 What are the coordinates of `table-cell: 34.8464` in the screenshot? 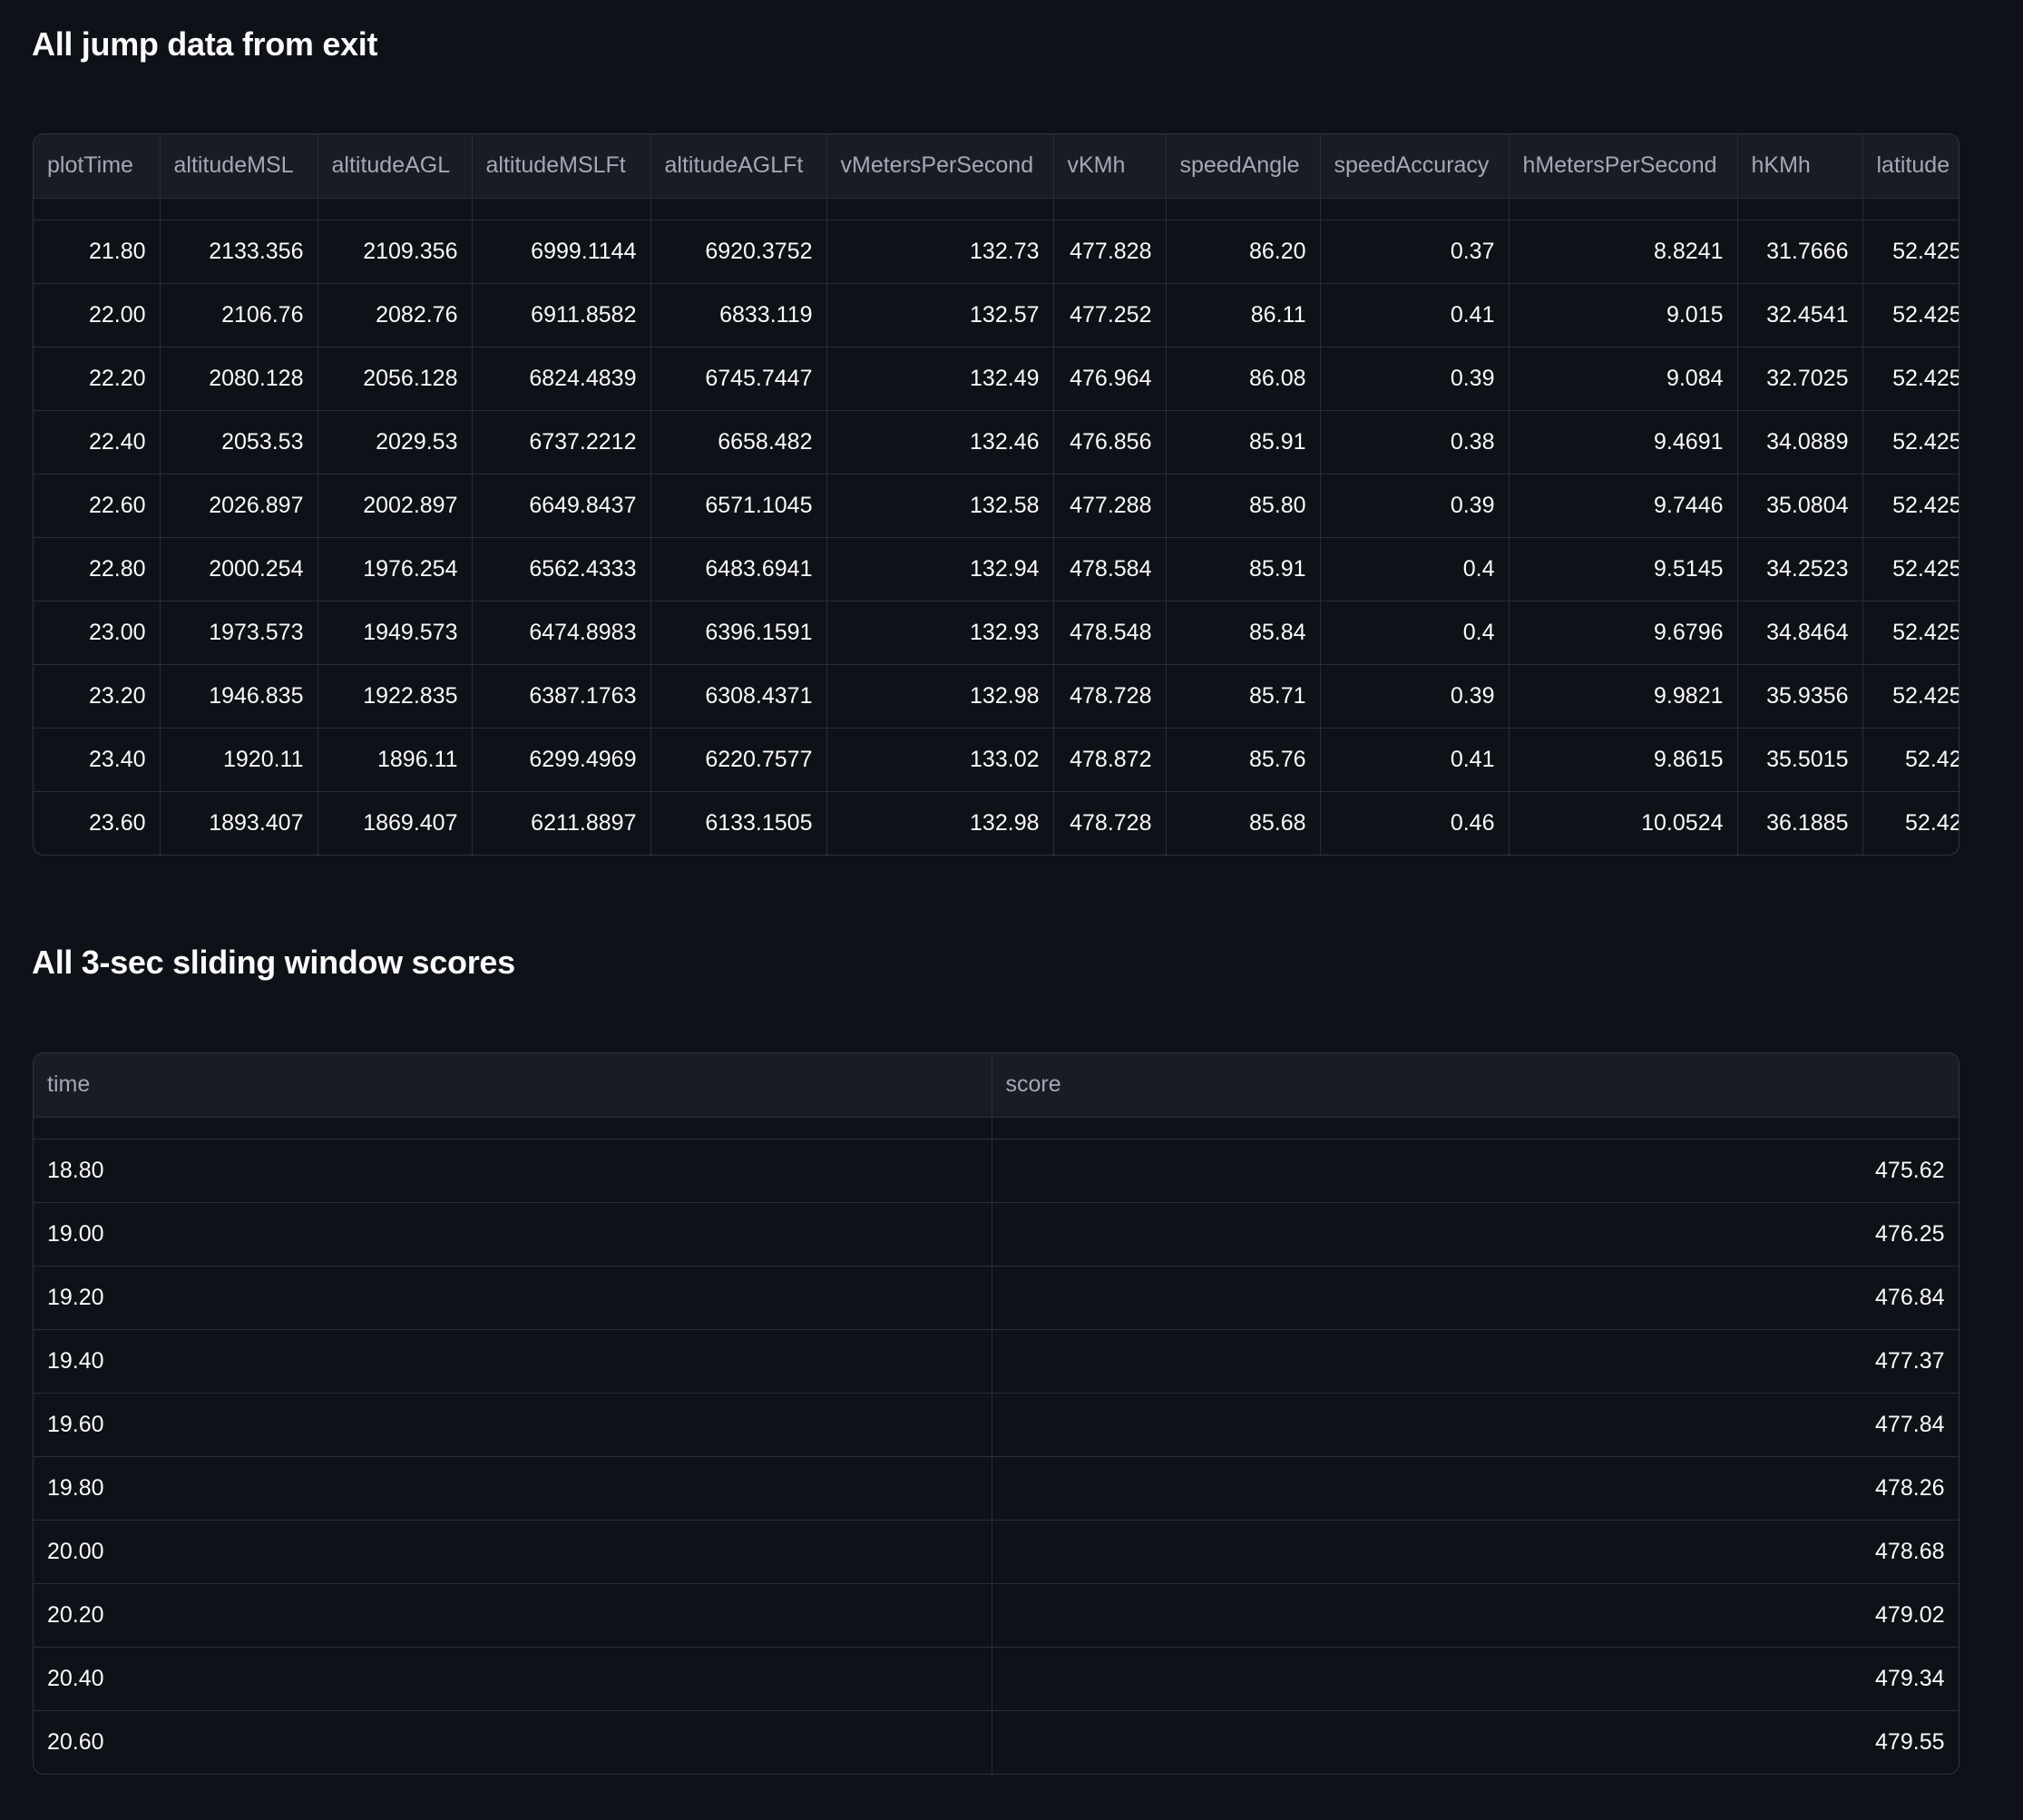 It's located at (1800, 633).